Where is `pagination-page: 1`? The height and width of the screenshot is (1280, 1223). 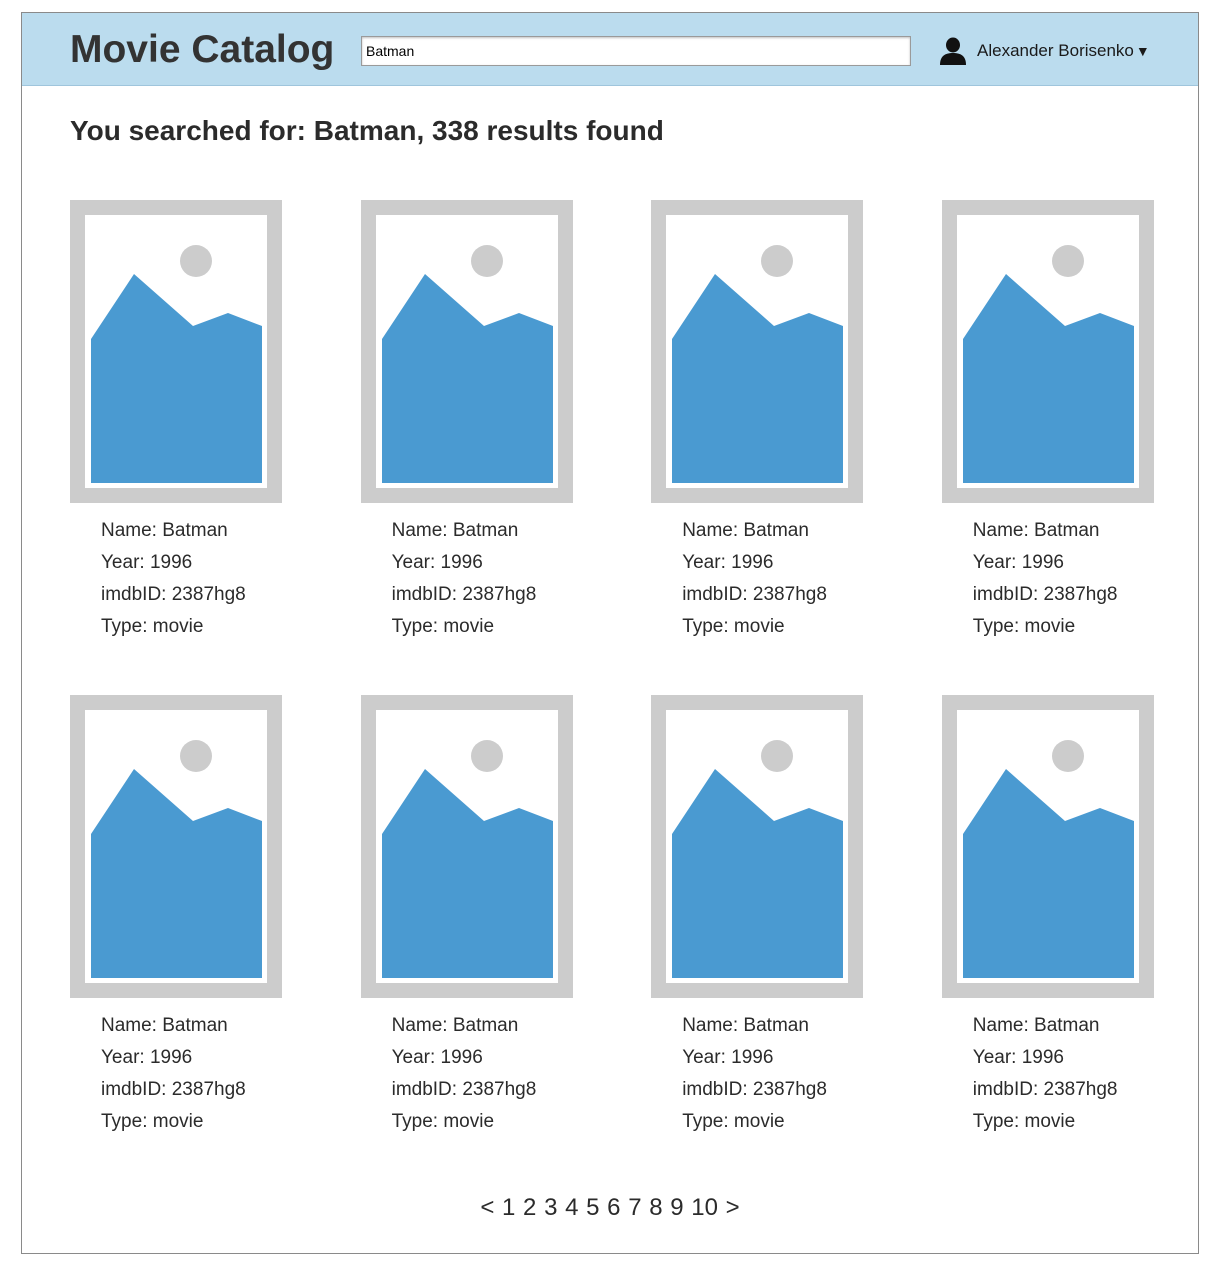 pagination-page: 1 is located at coordinates (508, 1207).